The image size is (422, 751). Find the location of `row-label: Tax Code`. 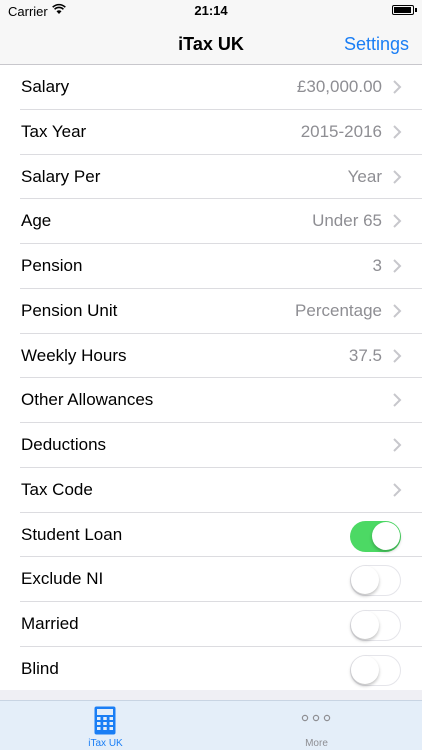

row-label: Tax Code is located at coordinates (57, 489).